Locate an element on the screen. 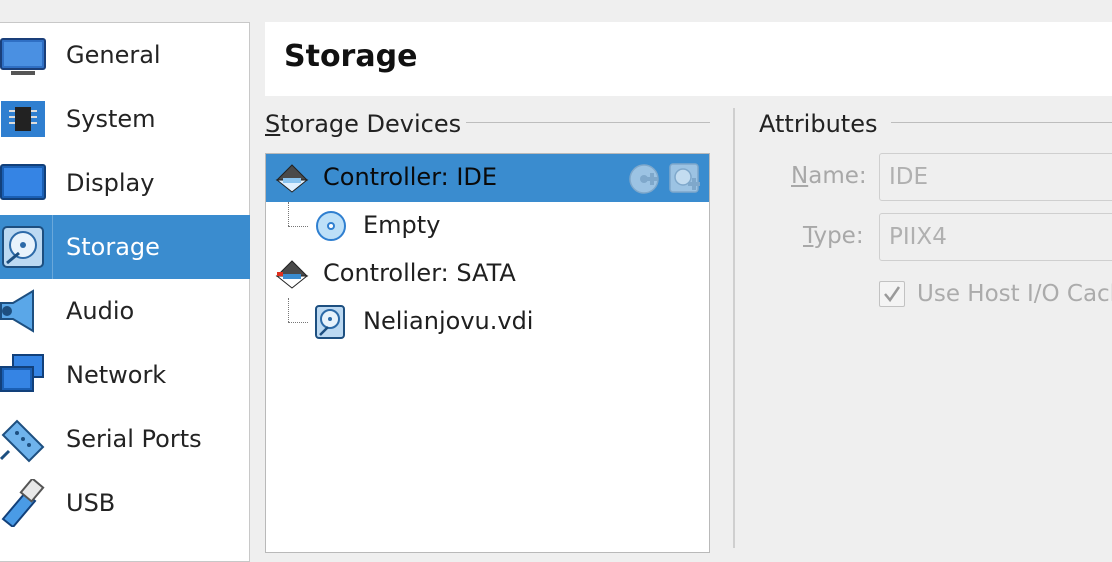 Image resolution: width=1112 pixels, height=562 pixels. sidebar-item-display: Display is located at coordinates (125, 183).